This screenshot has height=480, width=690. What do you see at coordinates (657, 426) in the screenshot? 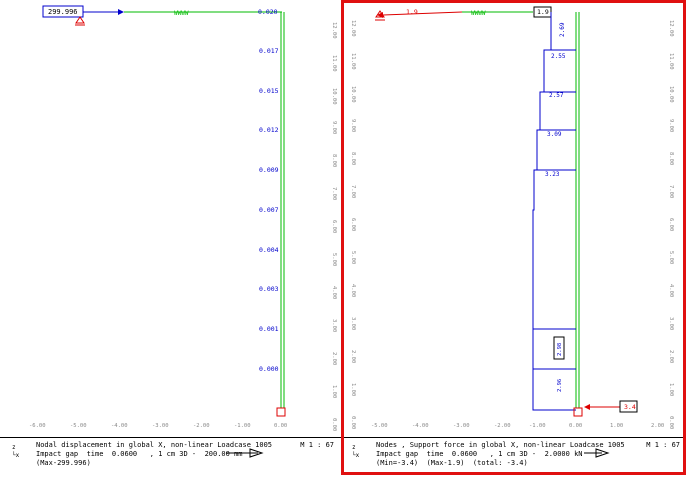
I see `x-tick-label: 2.00` at bounding box center [657, 426].